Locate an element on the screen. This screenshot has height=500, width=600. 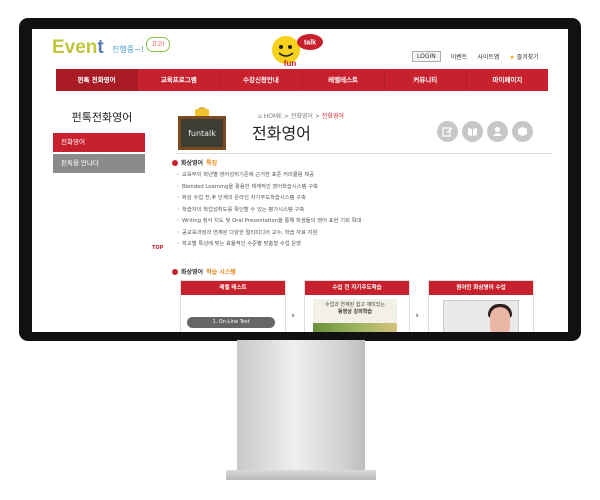
card-title: 원어민 화상영어 수업 is located at coordinates (481, 288).